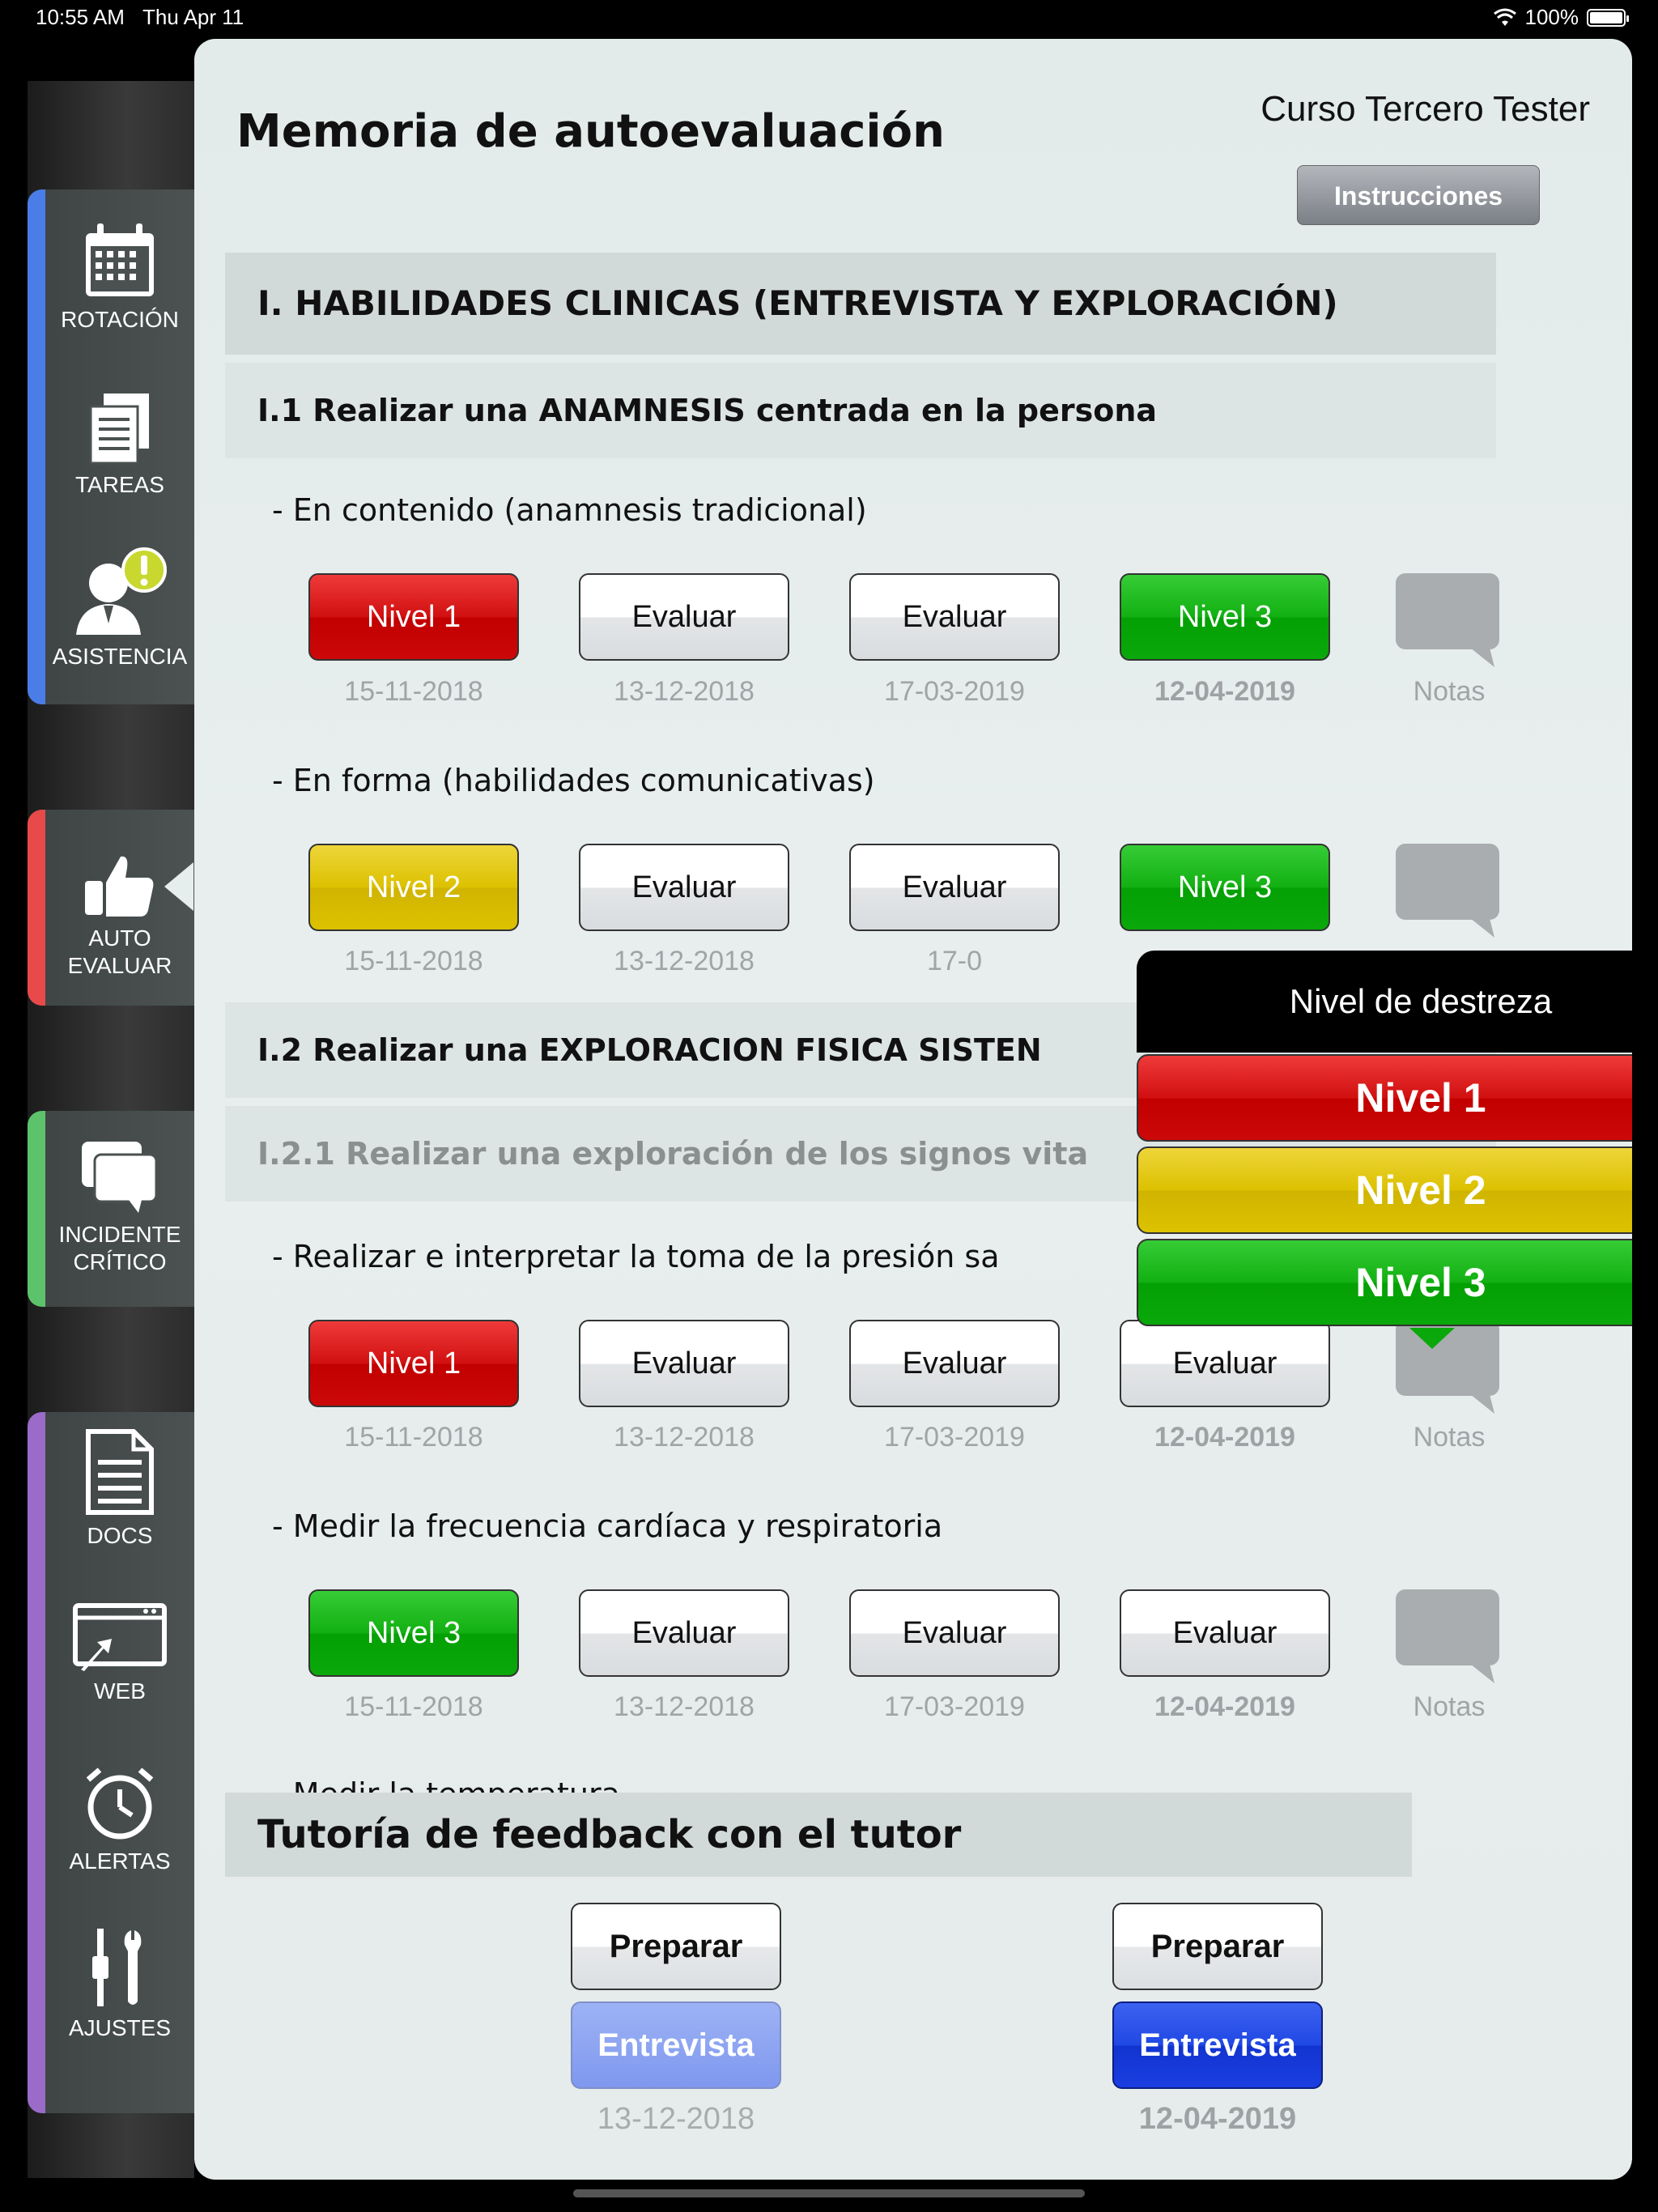 Image resolution: width=1658 pixels, height=2212 pixels. I want to click on eval-date: 17-0, so click(954, 961).